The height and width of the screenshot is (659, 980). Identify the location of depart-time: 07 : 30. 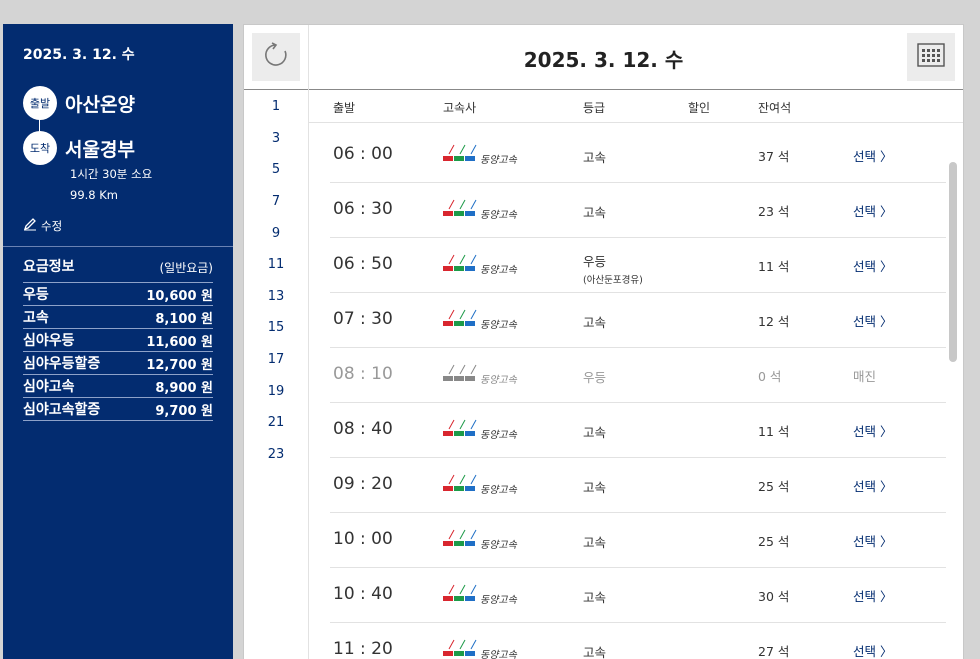
(363, 319).